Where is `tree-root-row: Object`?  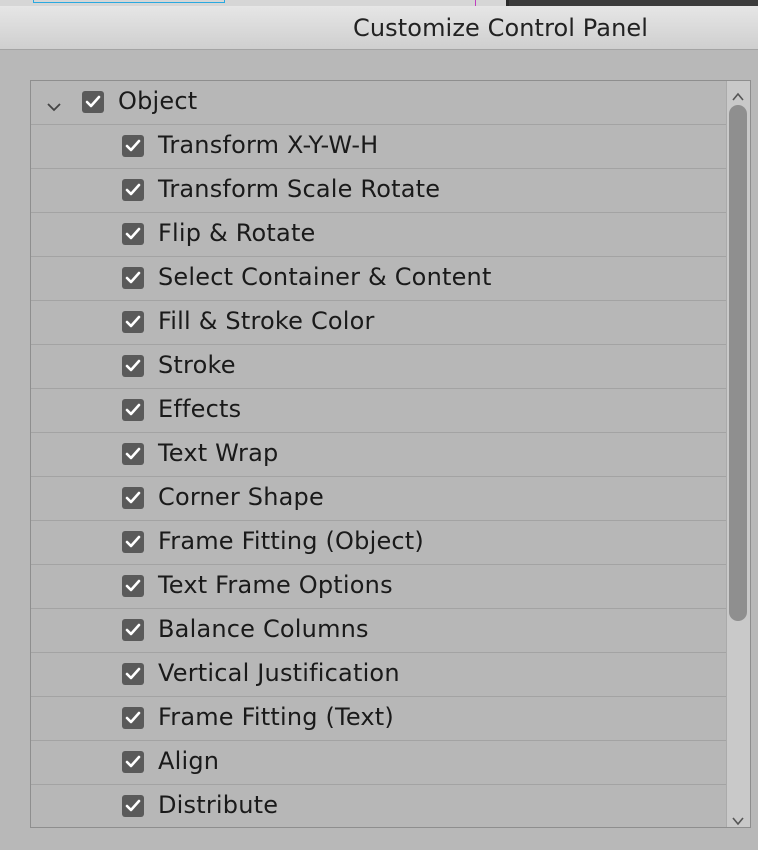
tree-root-row: Object is located at coordinates (378, 103).